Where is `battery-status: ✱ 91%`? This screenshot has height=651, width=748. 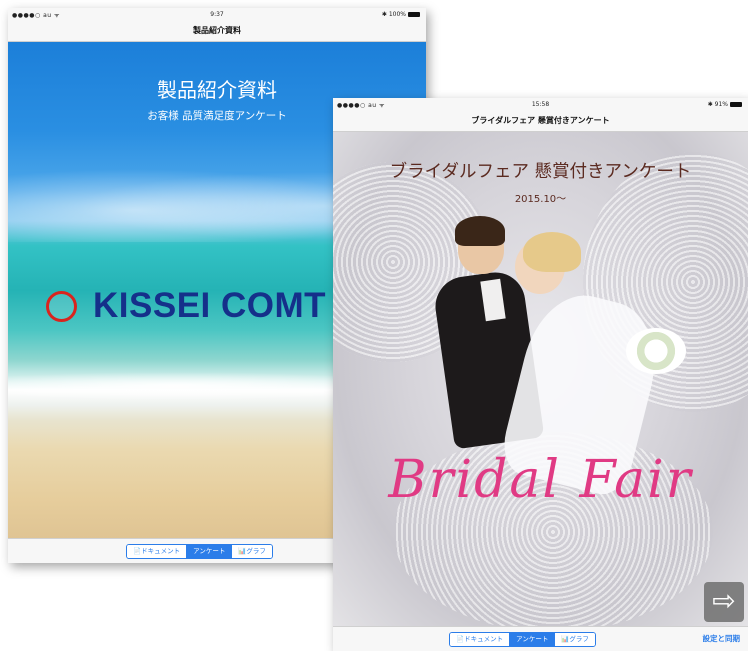
battery-status: ✱ 91% is located at coordinates (725, 104).